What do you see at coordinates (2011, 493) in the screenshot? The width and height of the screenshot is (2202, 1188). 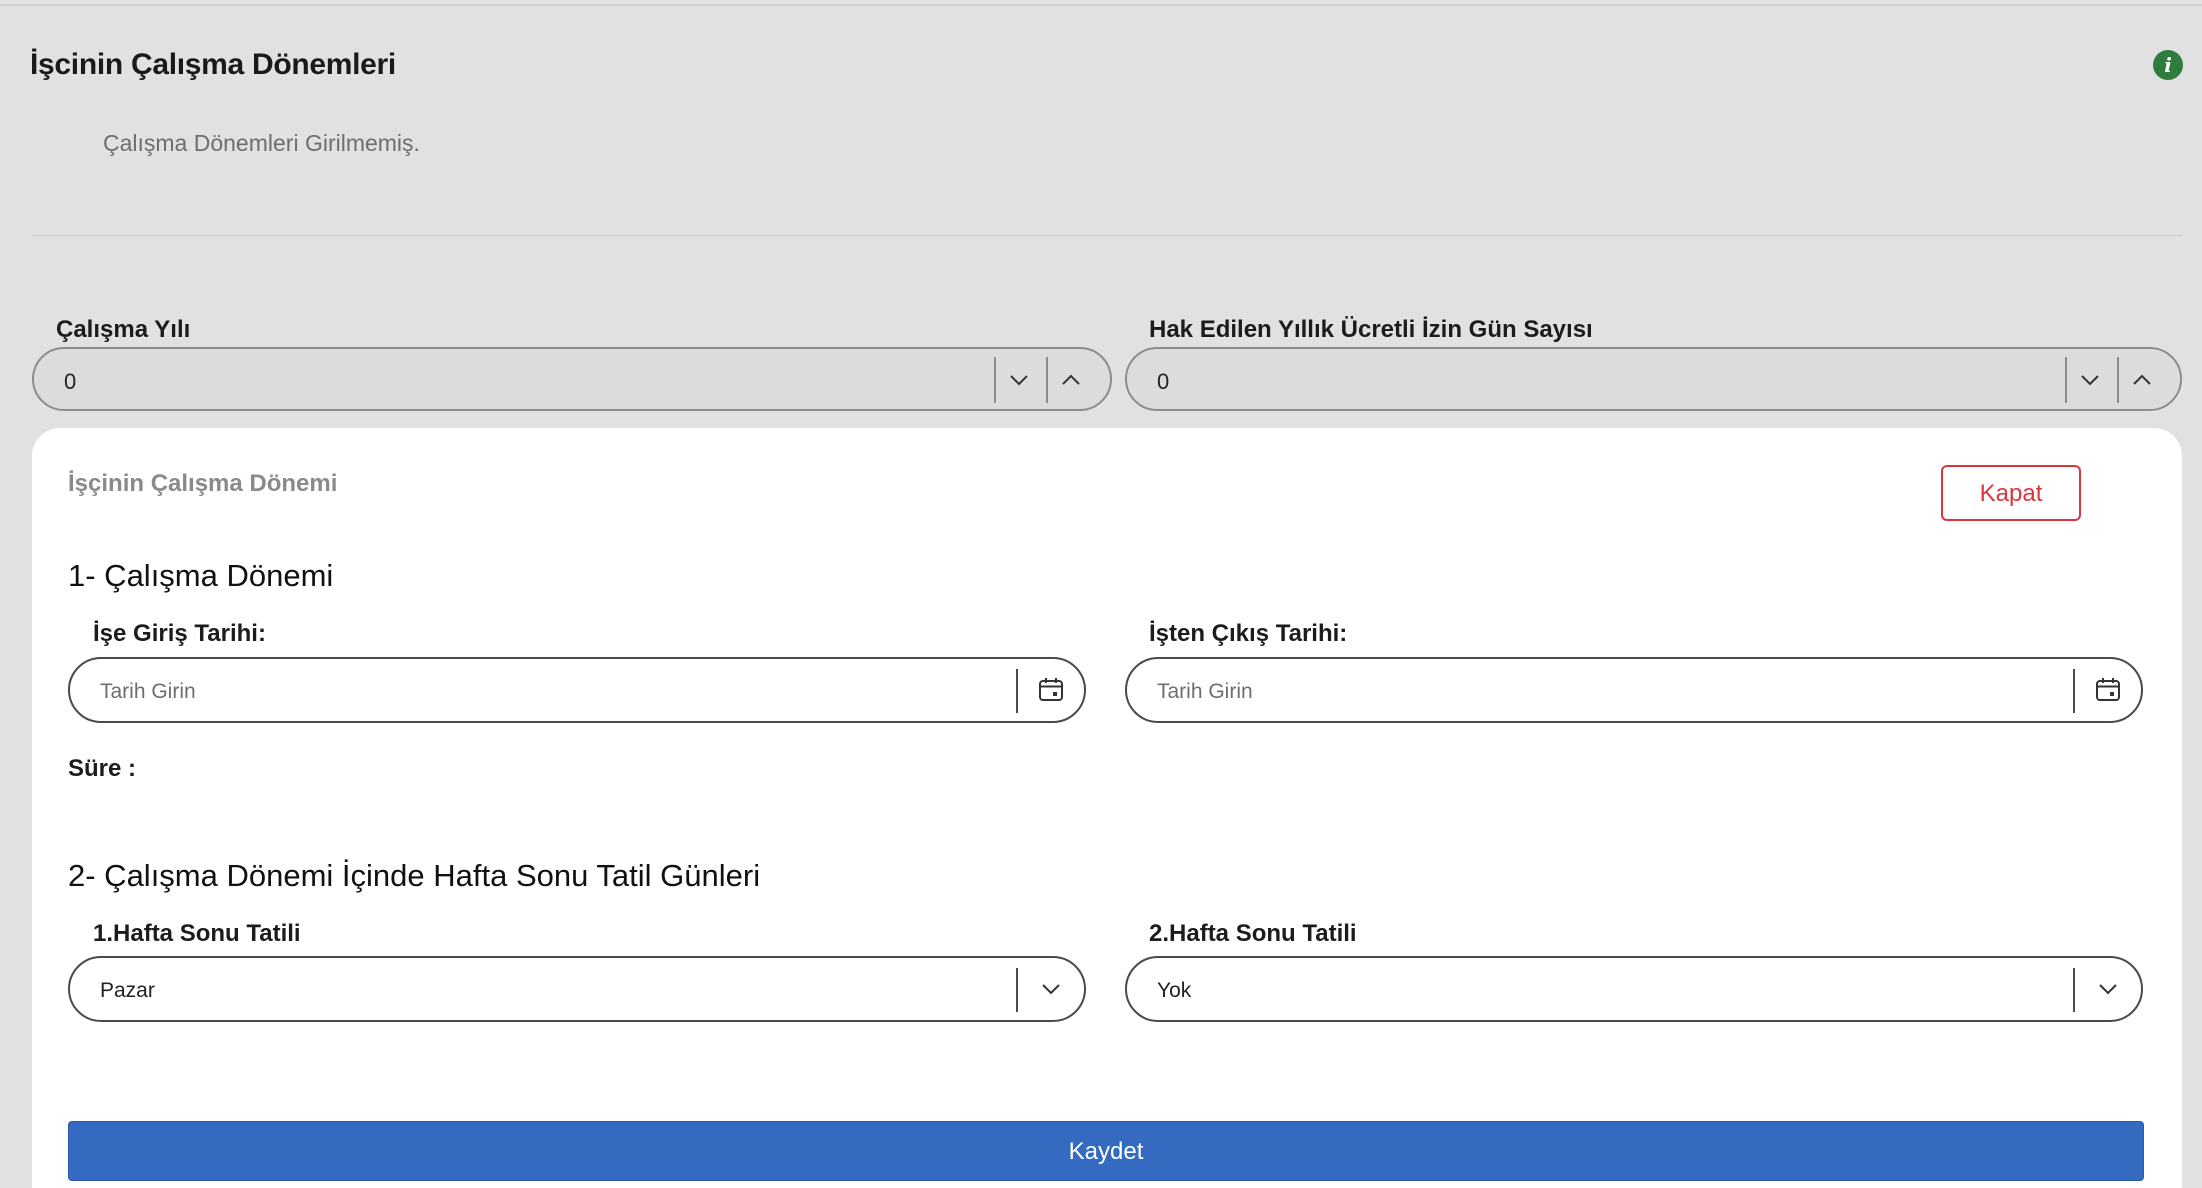 I see `close-button: Kapat` at bounding box center [2011, 493].